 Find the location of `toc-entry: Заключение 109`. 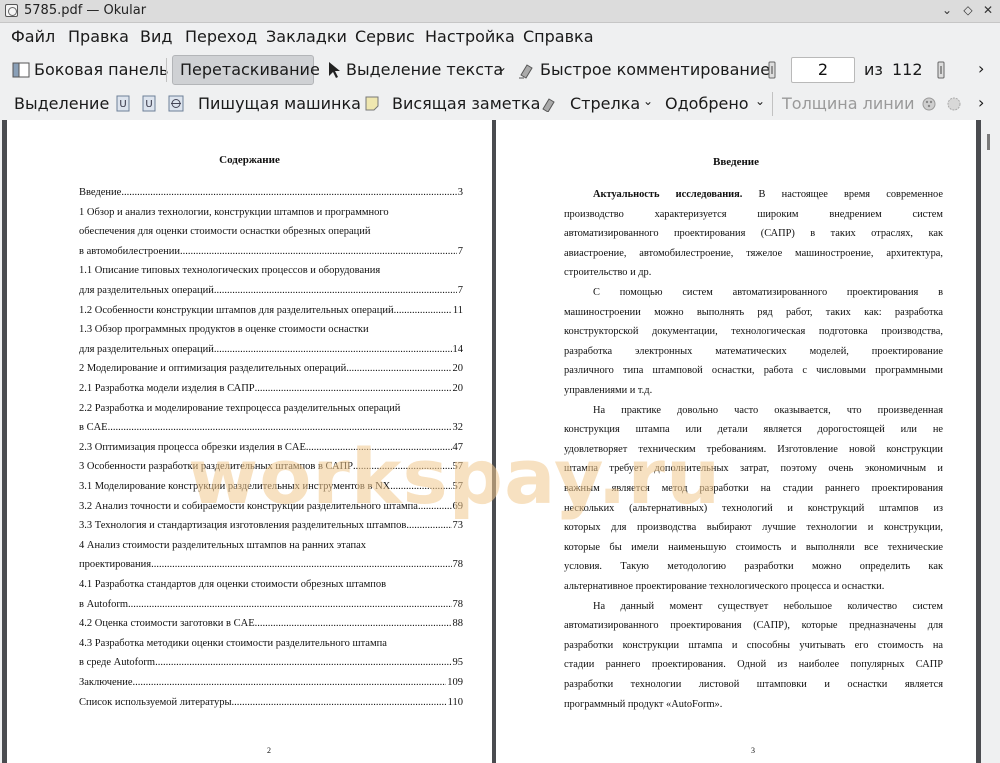

toc-entry: Заключение 109 is located at coordinates (271, 683).